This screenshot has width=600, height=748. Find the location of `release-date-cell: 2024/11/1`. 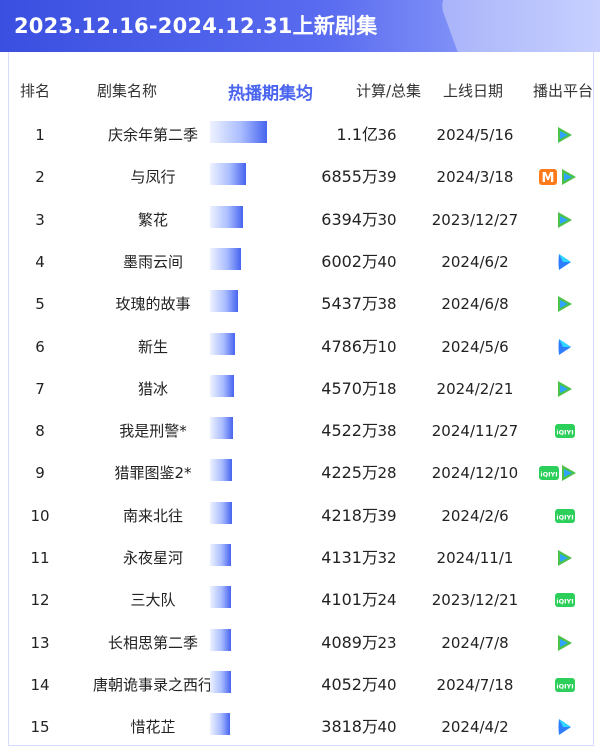

release-date-cell: 2024/11/1 is located at coordinates (475, 558).